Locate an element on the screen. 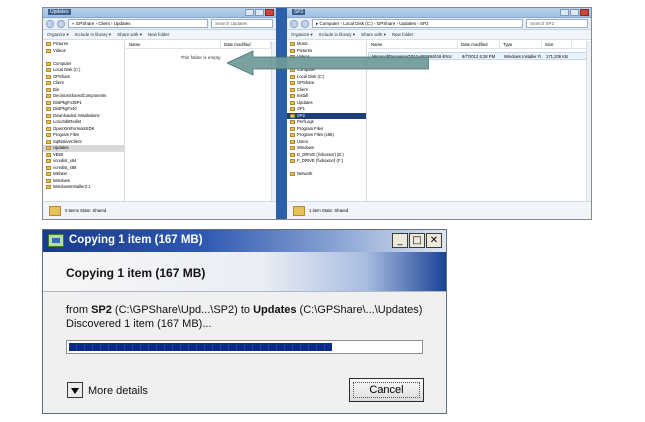  copy-progress-bar is located at coordinates (244, 347).